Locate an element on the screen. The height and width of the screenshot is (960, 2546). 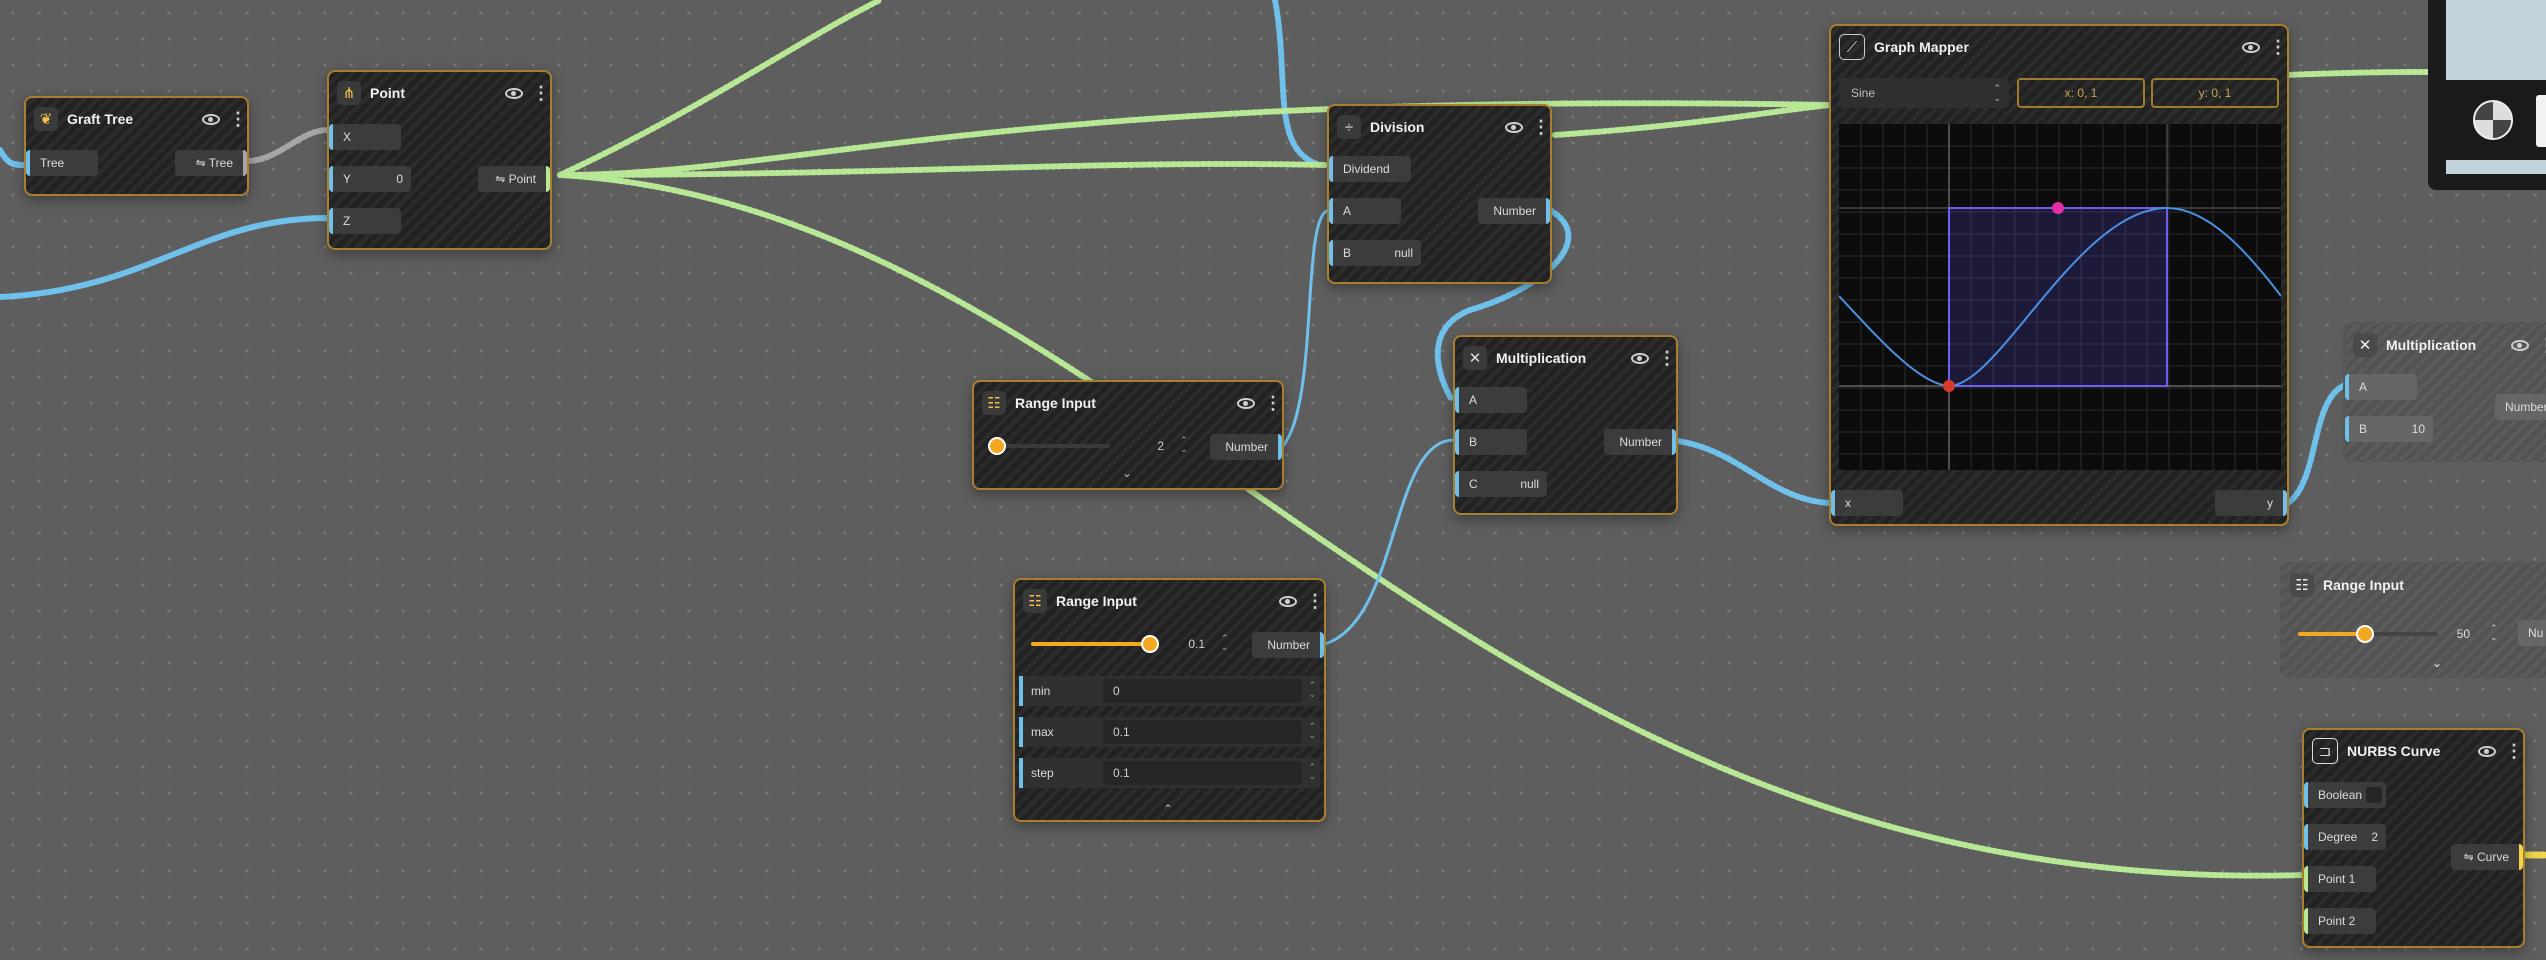
y-domain-field: y: 0, 1 is located at coordinates (2215, 93).